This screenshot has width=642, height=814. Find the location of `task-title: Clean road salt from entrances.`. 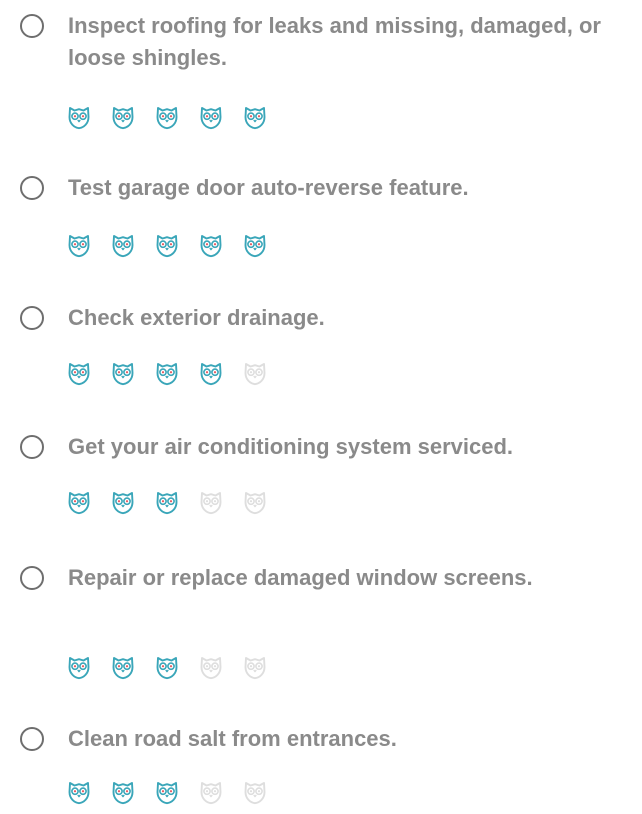

task-title: Clean road salt from entrances. is located at coordinates (232, 738).